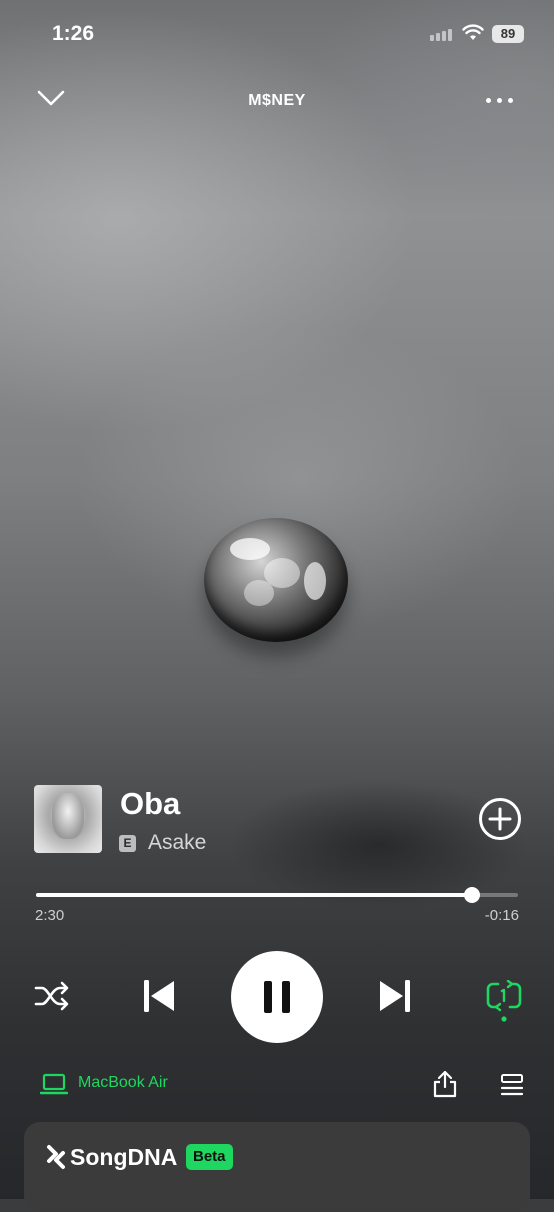 This screenshot has height=1212, width=554. I want to click on status-bar: 1:26 89, so click(277, 35).